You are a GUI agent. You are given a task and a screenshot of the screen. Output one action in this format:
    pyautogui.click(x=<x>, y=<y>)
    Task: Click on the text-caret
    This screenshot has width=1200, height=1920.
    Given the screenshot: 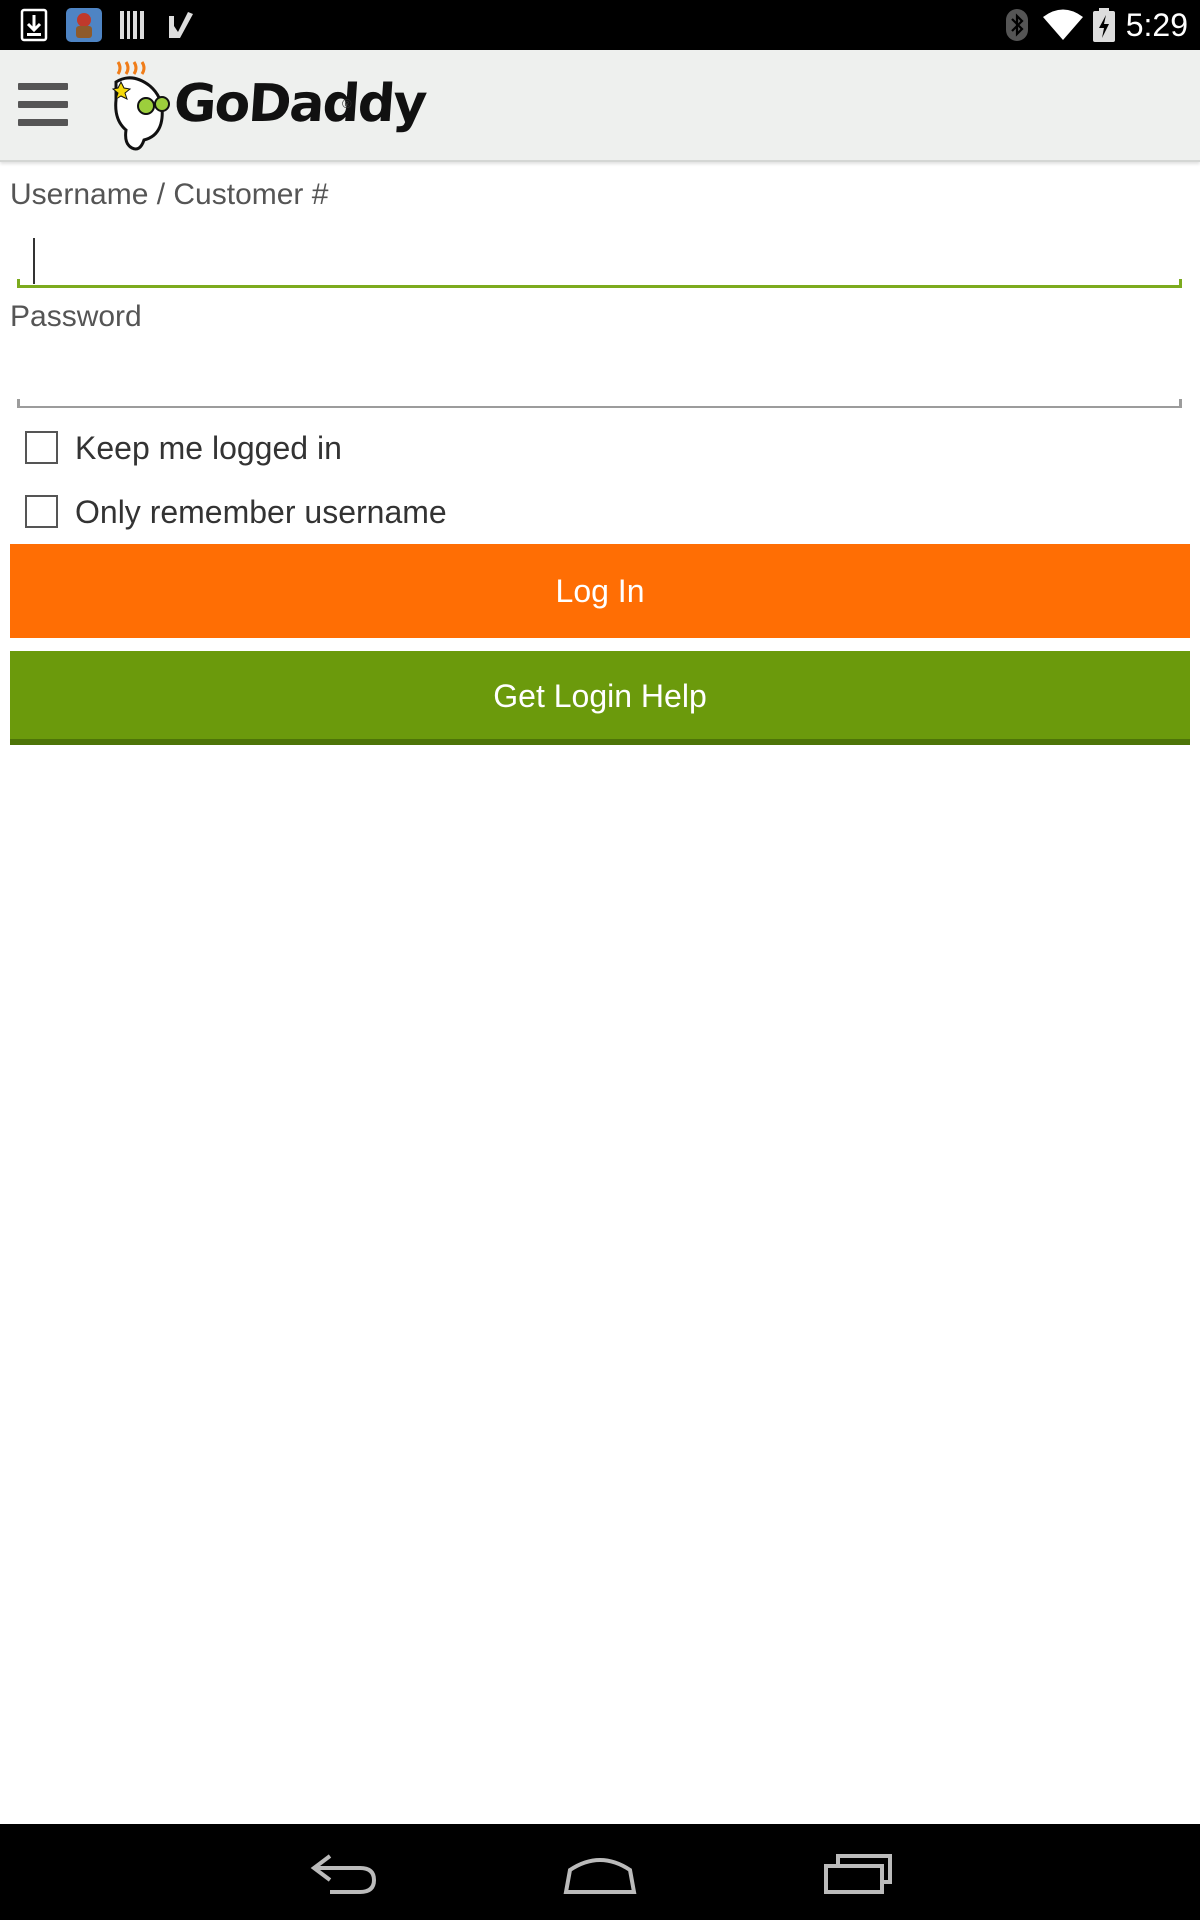 What is the action you would take?
    pyautogui.click(x=34, y=261)
    